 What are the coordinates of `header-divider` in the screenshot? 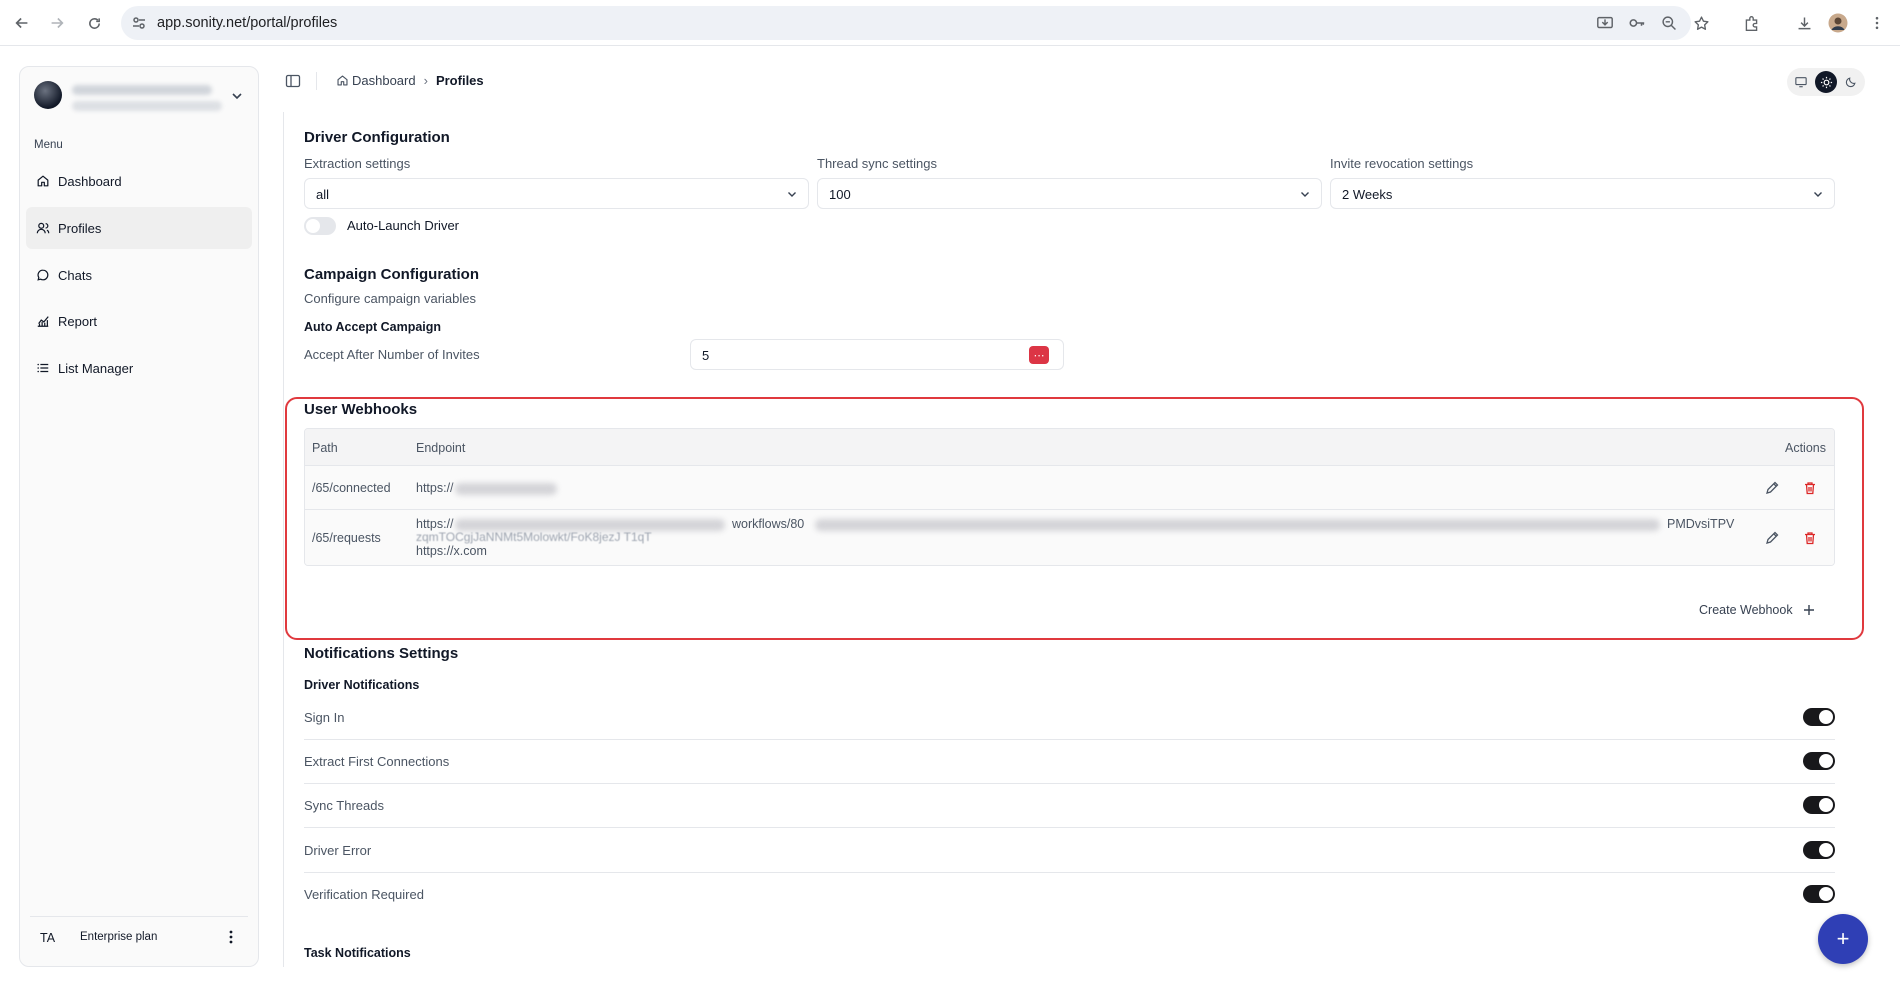 It's located at (316, 81).